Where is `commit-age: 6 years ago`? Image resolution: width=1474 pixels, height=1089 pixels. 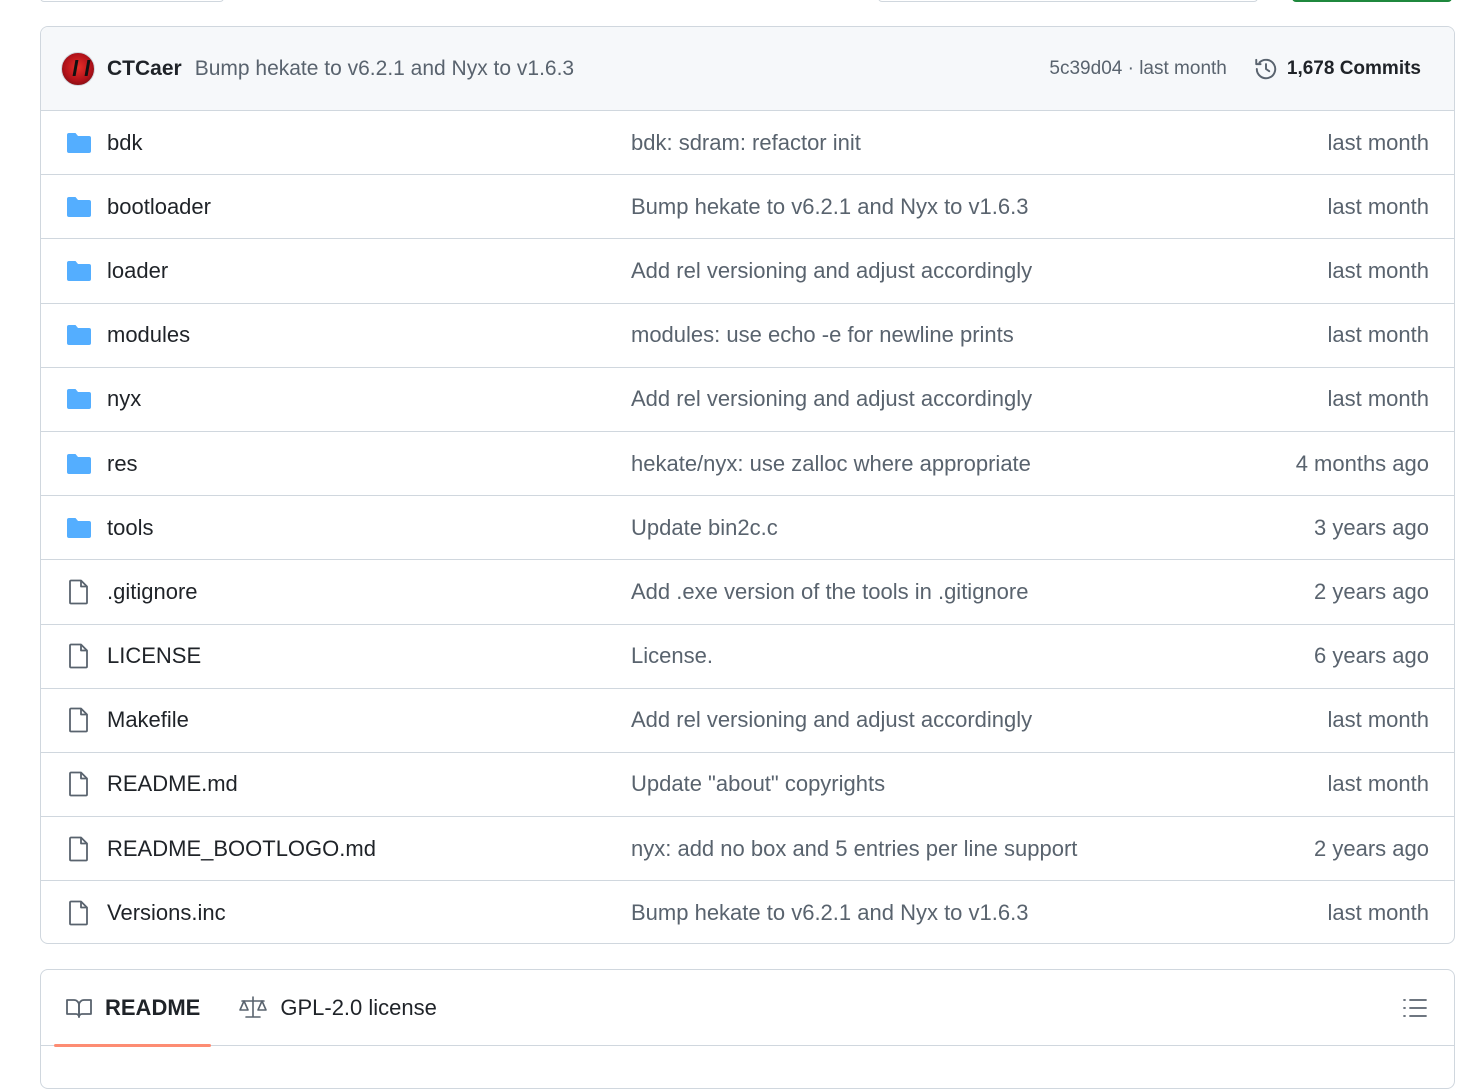 commit-age: 6 years ago is located at coordinates (1371, 656).